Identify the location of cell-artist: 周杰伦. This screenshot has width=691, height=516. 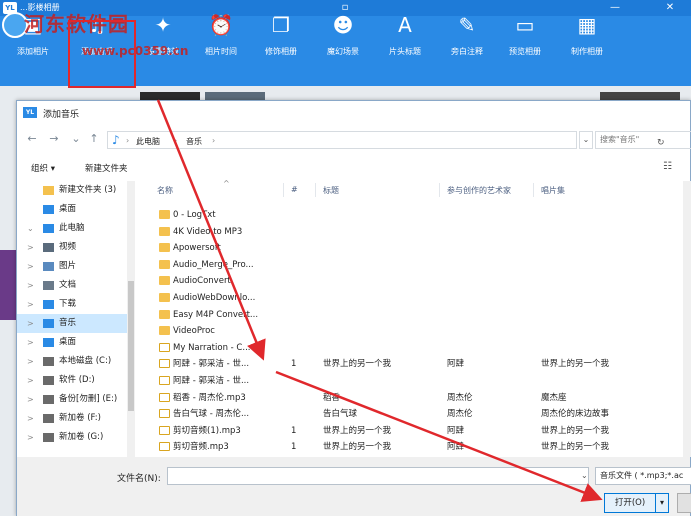
(460, 397).